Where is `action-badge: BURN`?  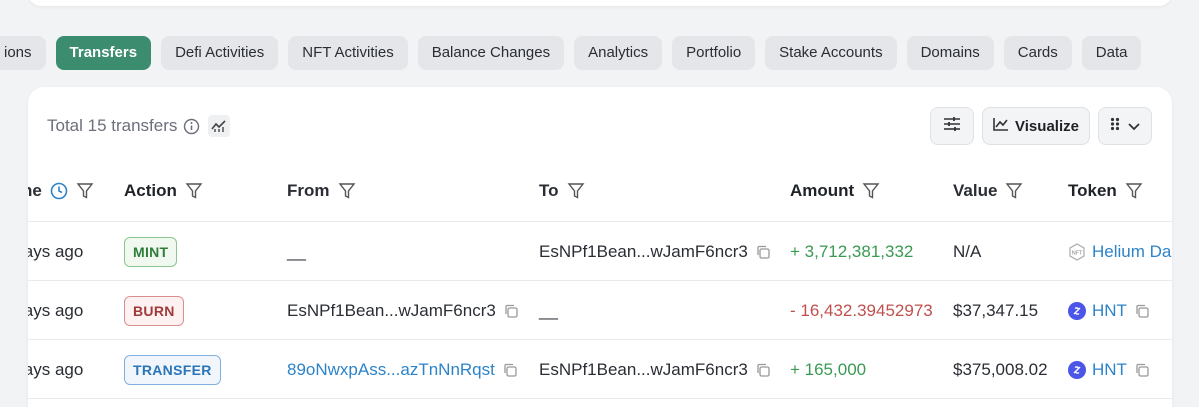 action-badge: BURN is located at coordinates (154, 310).